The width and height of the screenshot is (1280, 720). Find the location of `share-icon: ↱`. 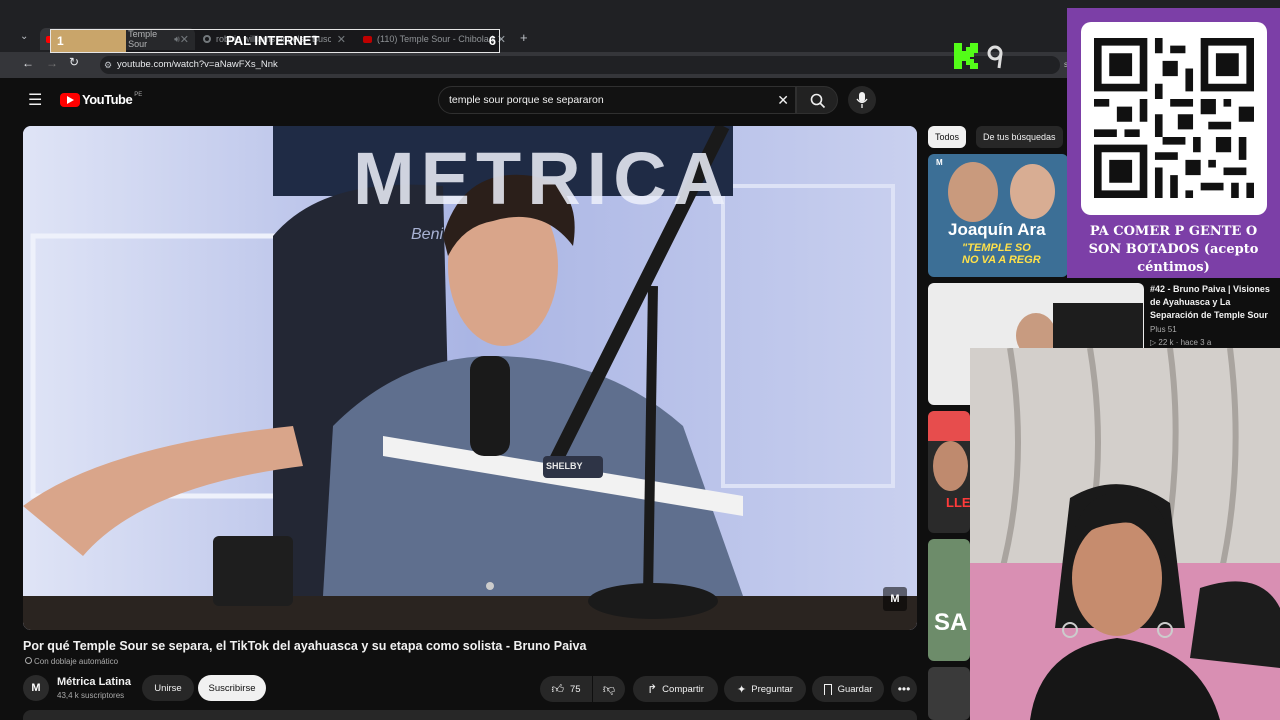

share-icon: ↱ is located at coordinates (652, 689).